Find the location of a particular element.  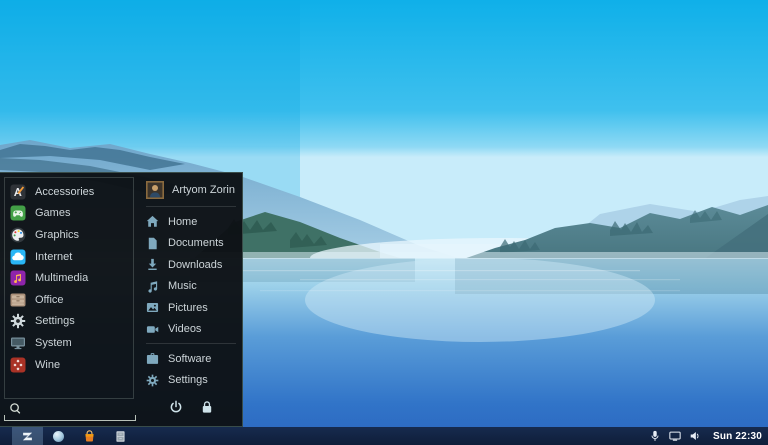

item-label: Graphics is located at coordinates (57, 234).